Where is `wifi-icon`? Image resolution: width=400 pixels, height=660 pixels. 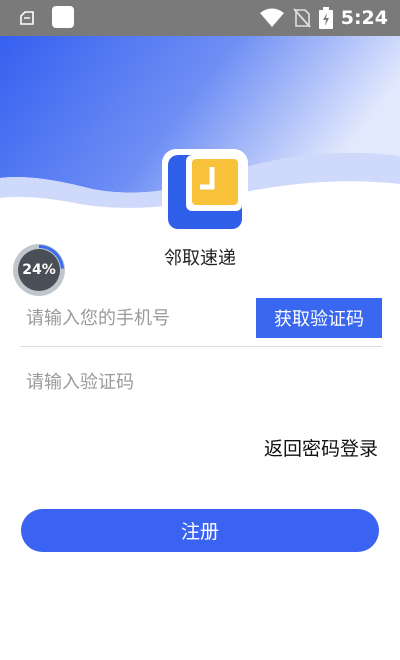 wifi-icon is located at coordinates (271, 17).